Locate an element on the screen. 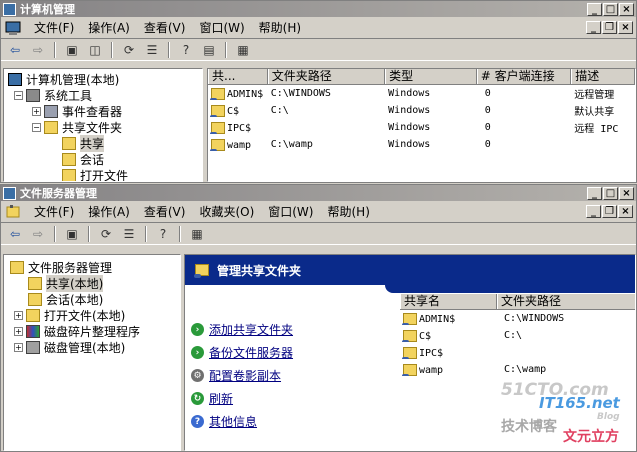 The height and width of the screenshot is (452, 637). table-row: wamp C:\wamp is located at coordinates (517, 369).